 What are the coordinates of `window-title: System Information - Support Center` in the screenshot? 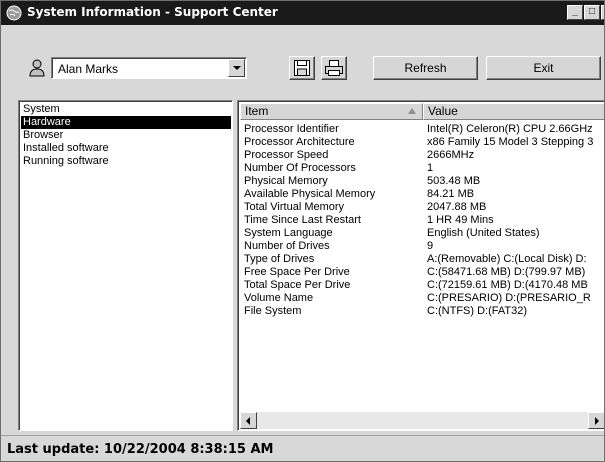 It's located at (152, 12).